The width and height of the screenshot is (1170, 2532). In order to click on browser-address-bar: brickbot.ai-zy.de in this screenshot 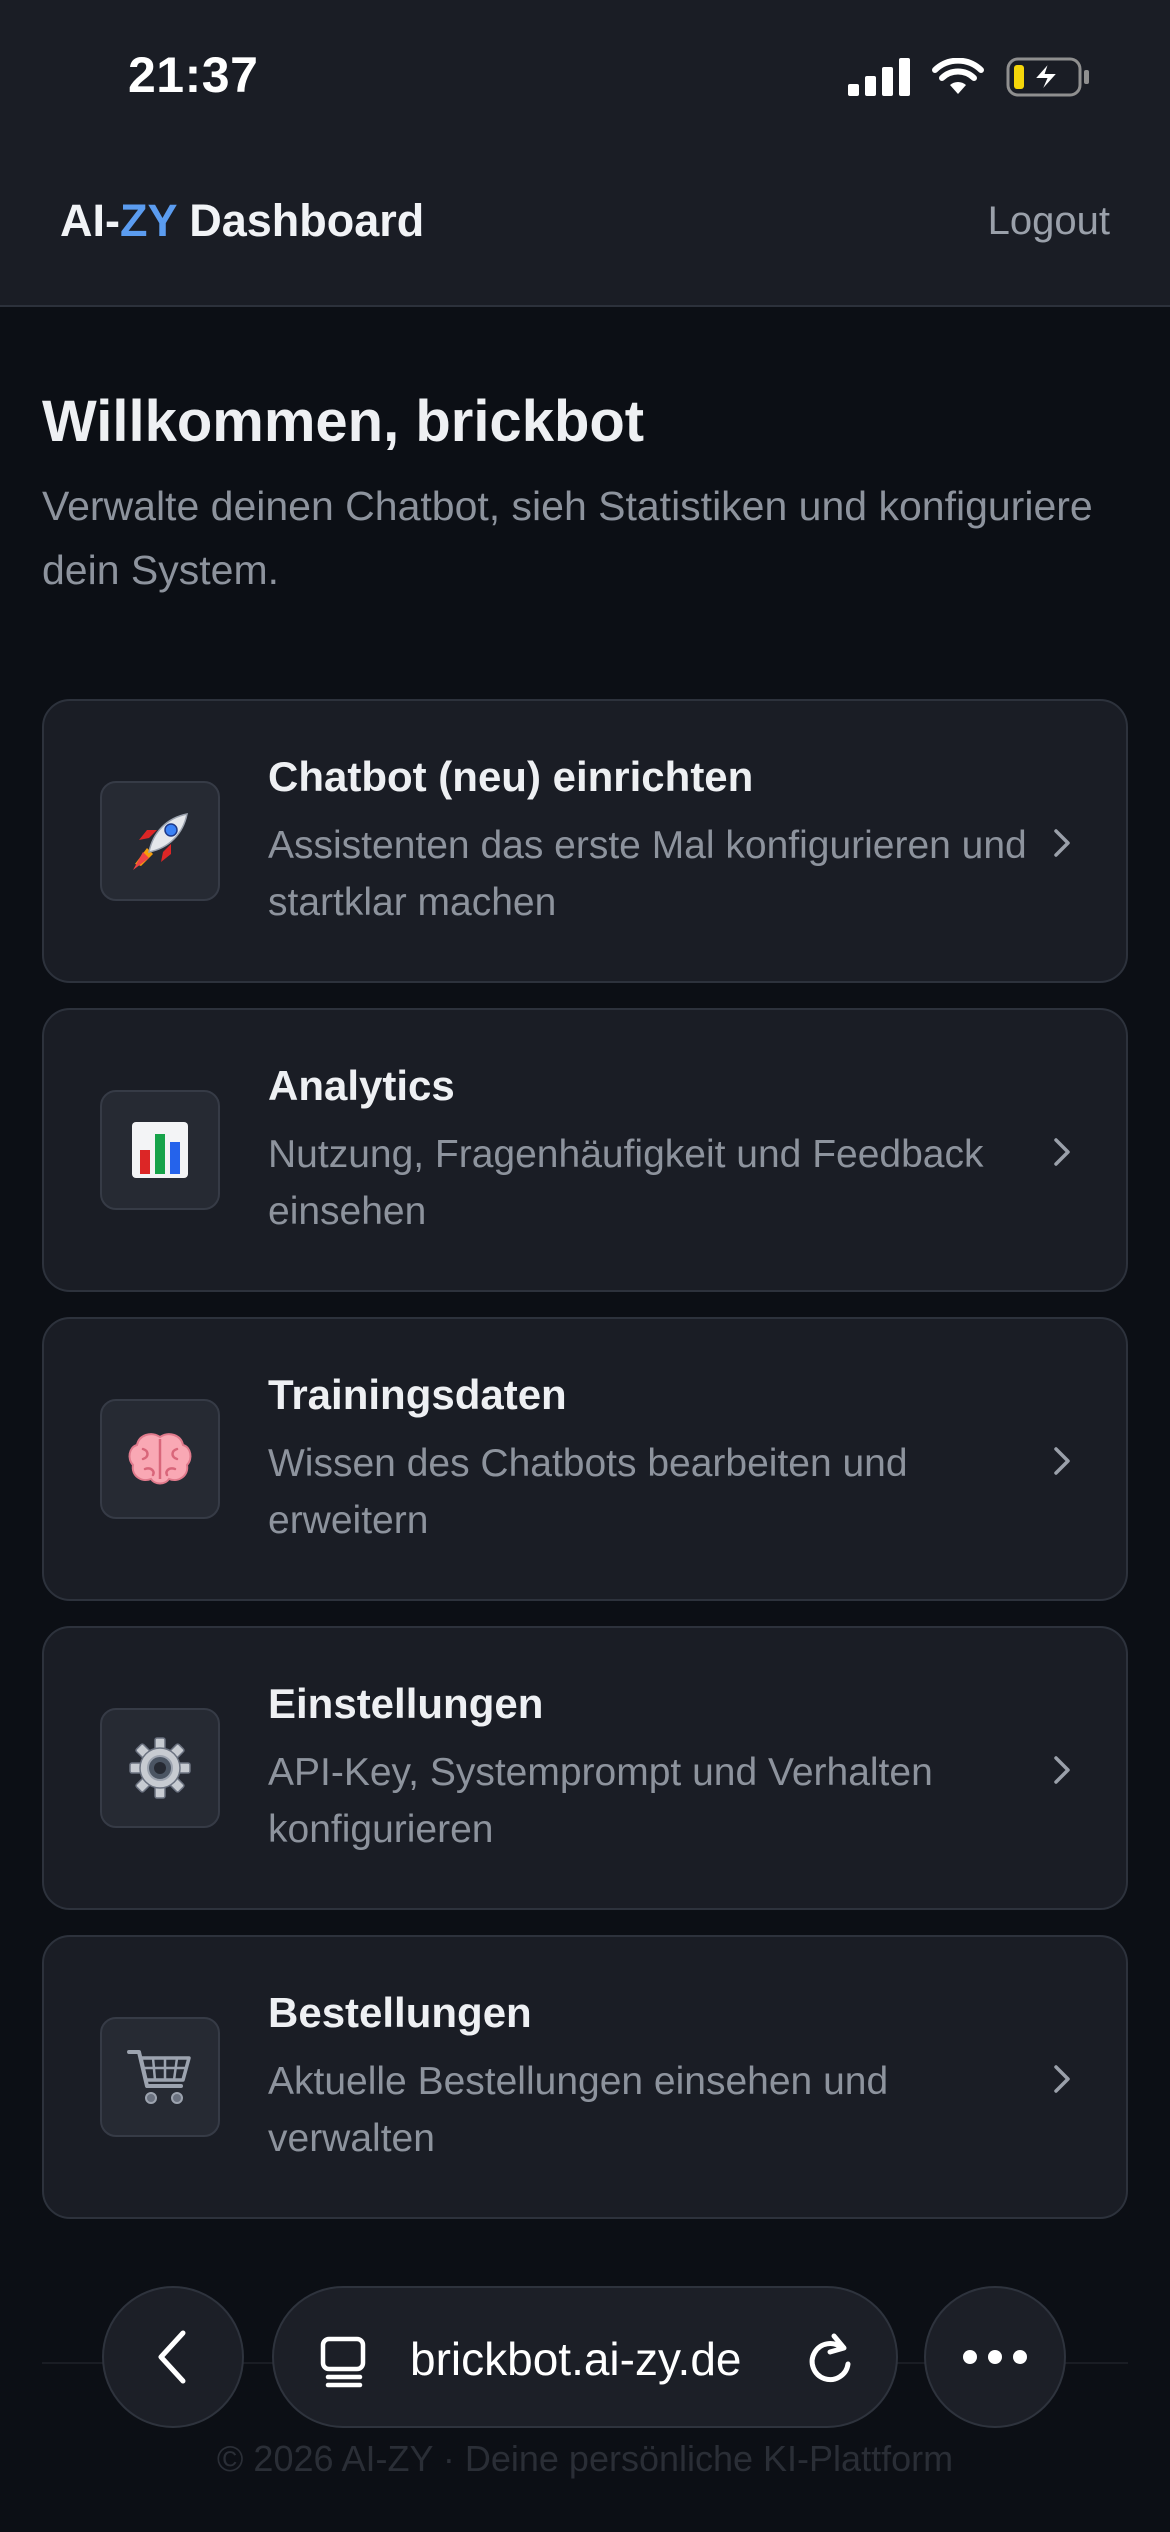, I will do `click(585, 2357)`.